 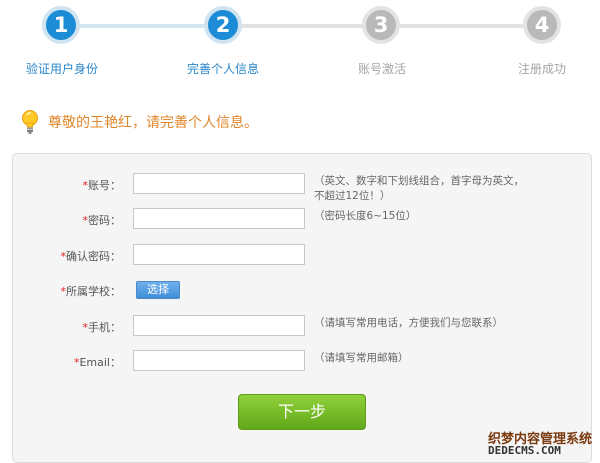 What do you see at coordinates (97, 362) in the screenshot?
I see `email-label: *Email：` at bounding box center [97, 362].